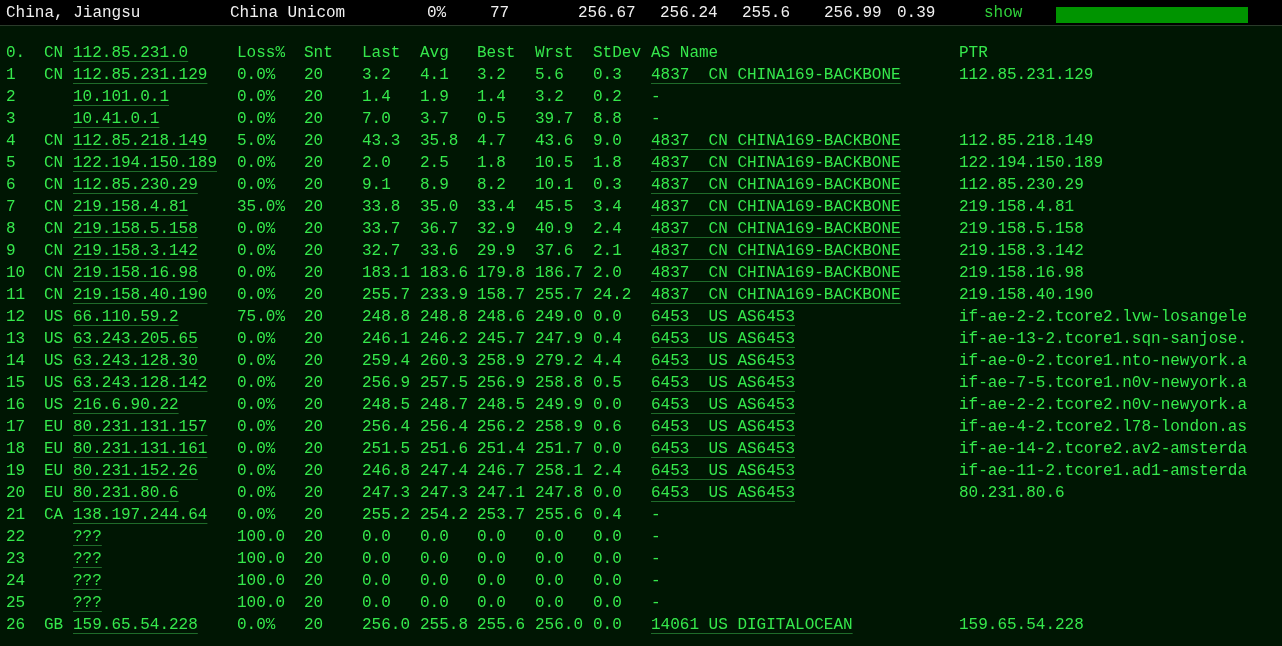 This screenshot has width=1282, height=646. Describe the element at coordinates (140, 427) in the screenshot. I see `ip-link: 80.231.131.157` at that location.